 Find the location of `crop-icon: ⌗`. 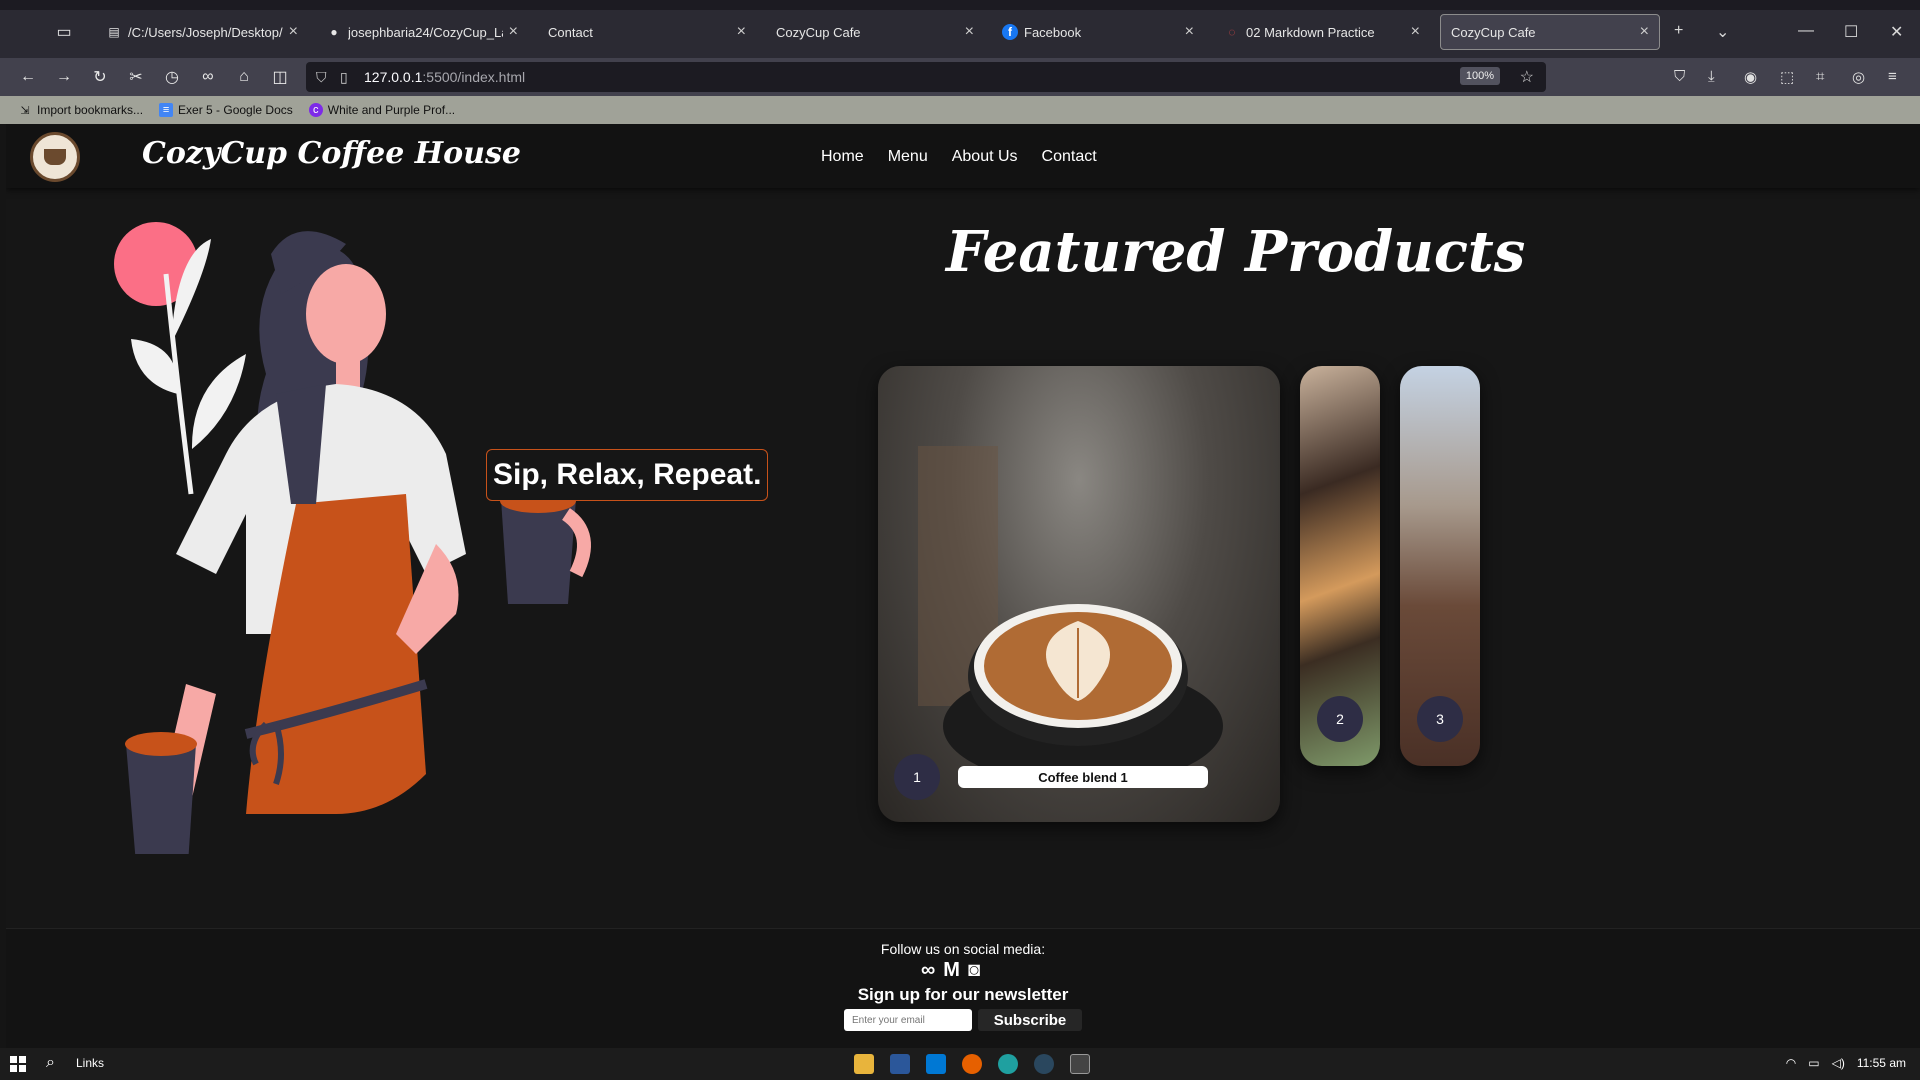

crop-icon: ⌗ is located at coordinates (1820, 76).